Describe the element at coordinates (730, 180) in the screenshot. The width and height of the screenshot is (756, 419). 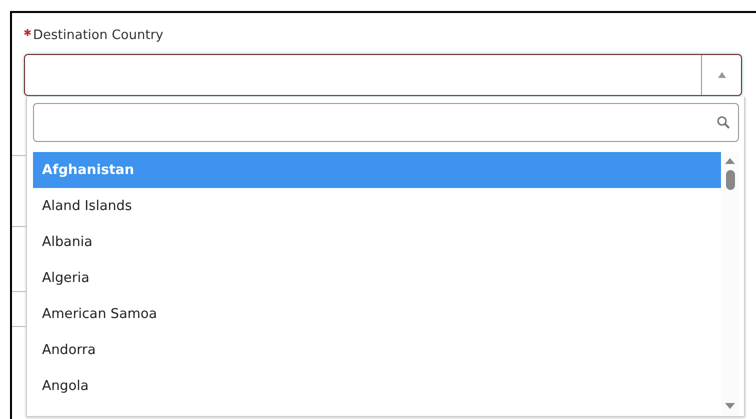
I see `scrollbar-thumb` at that location.